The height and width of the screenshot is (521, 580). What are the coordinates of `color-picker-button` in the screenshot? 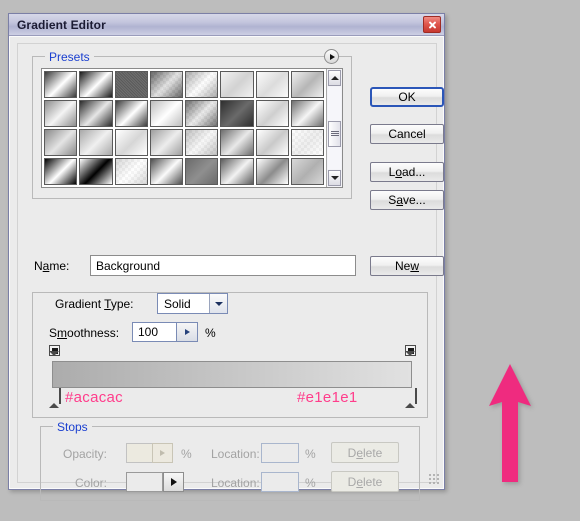 It's located at (173, 482).